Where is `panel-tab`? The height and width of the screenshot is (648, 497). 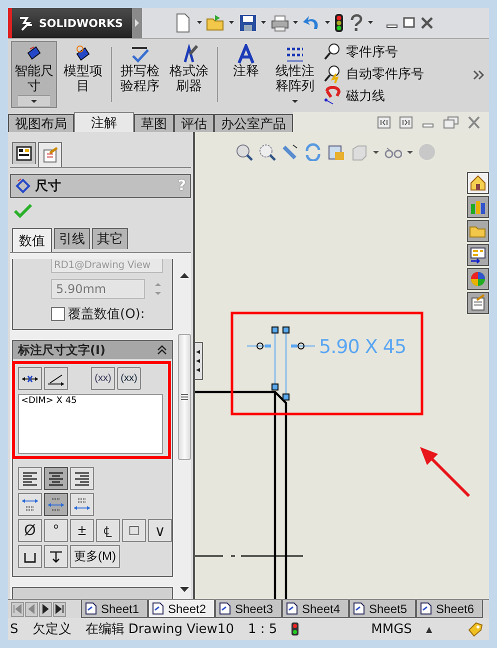
panel-tab is located at coordinates (24, 153).